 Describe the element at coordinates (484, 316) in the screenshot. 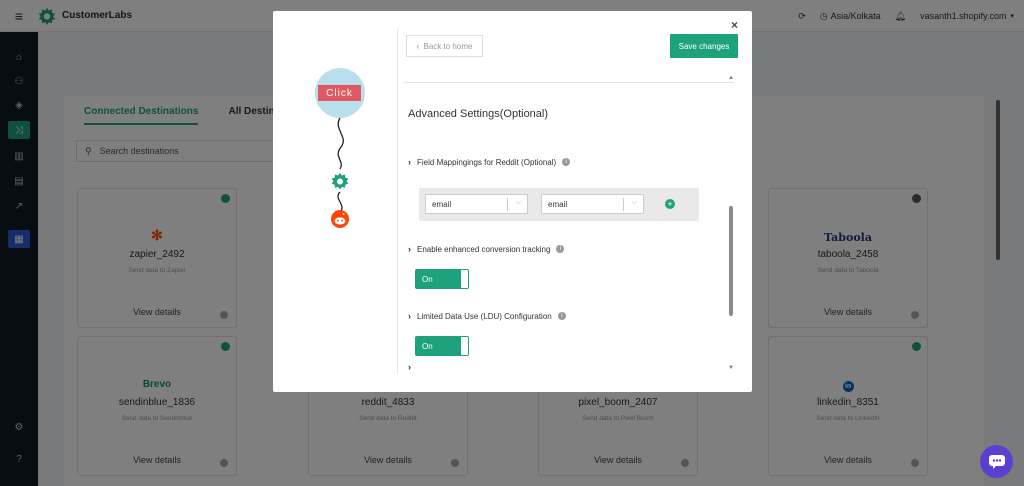

I see `ldu-label: Limited Data Use (LDU) Configuration` at that location.